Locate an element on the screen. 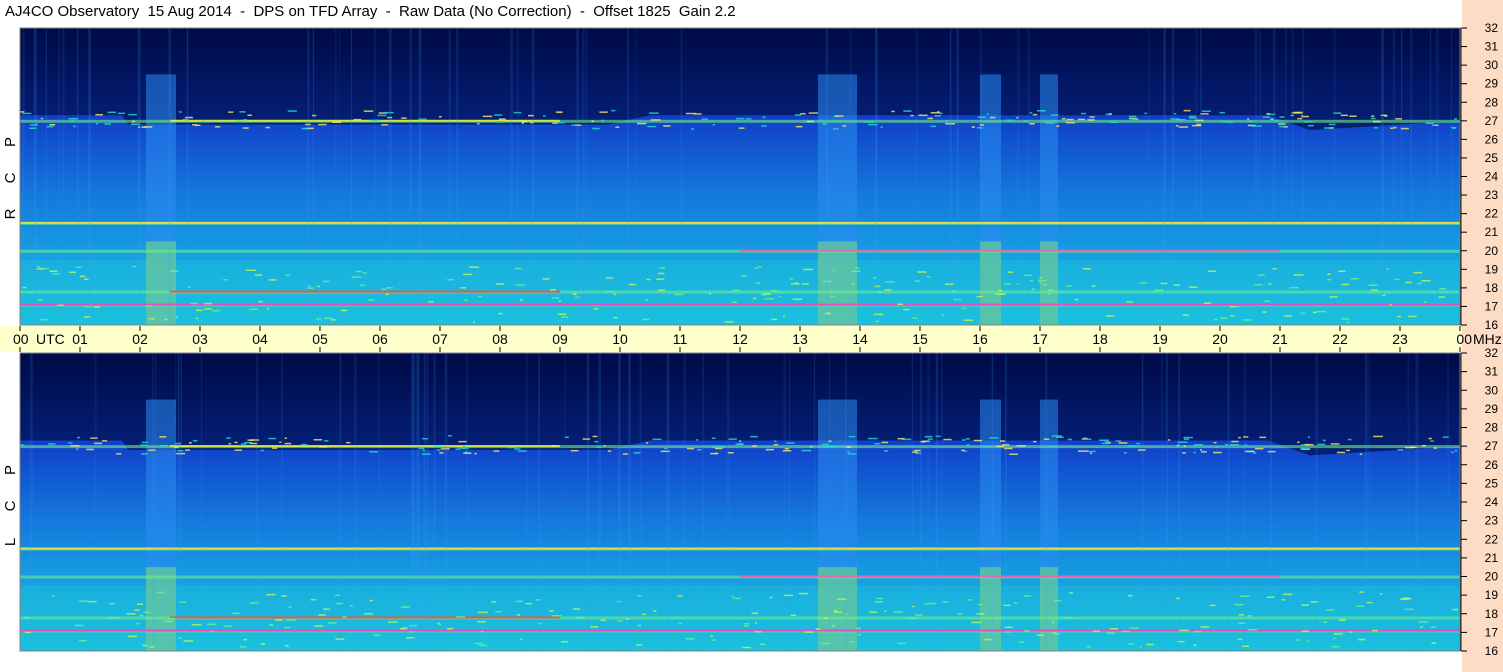 This screenshot has height=672, width=1503. frequency-tick-label: 17 is located at coordinates (1492, 306).